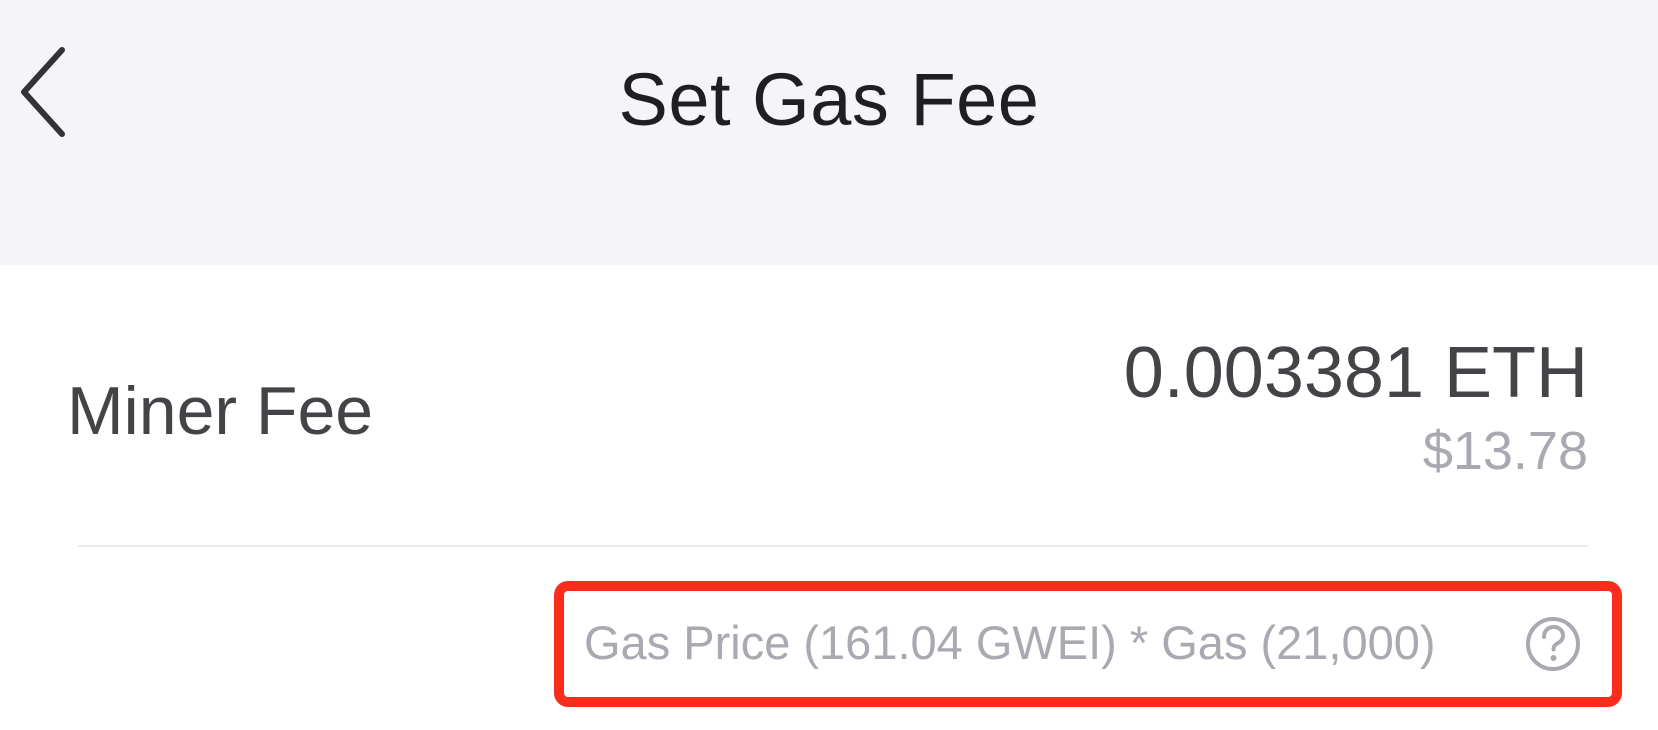 The width and height of the screenshot is (1658, 730). Describe the element at coordinates (220, 411) in the screenshot. I see `miner-fee-label: Miner Fee` at that location.